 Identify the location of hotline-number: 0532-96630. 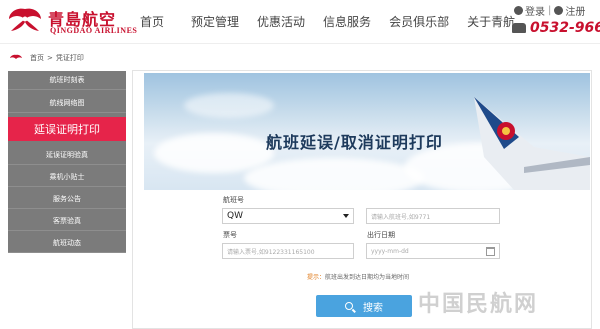
(565, 28).